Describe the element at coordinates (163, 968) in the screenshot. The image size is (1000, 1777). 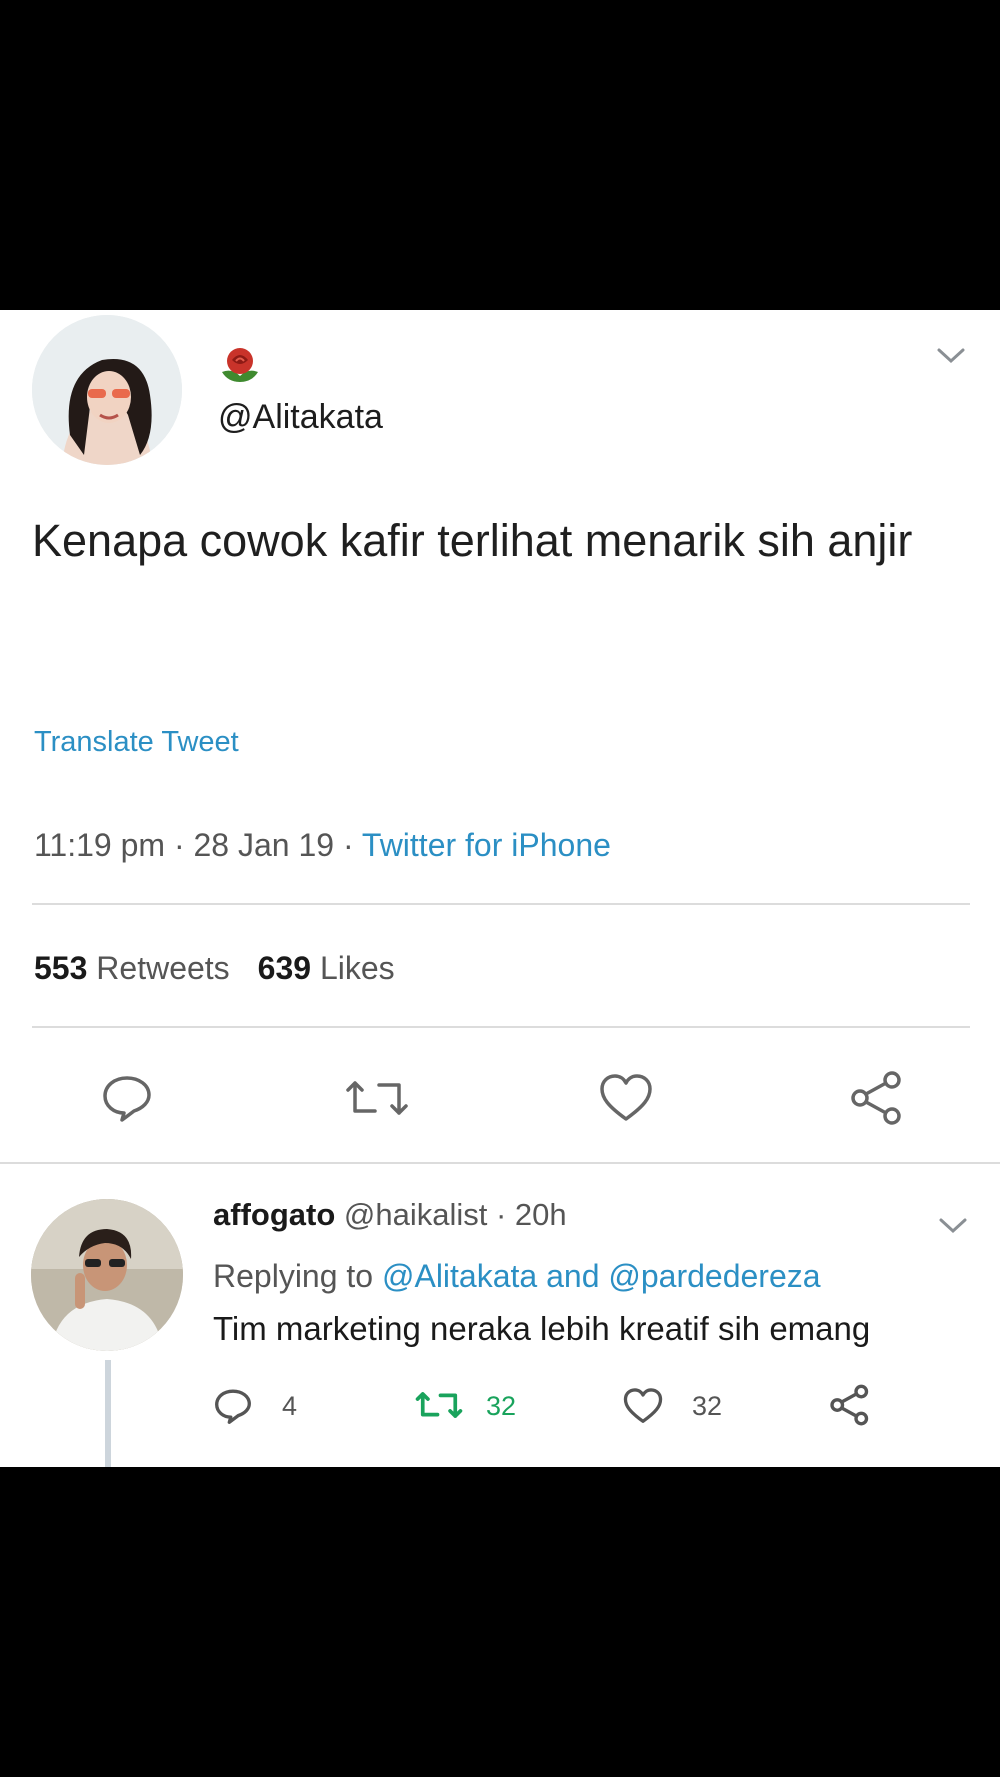
I see `retweets-label: Retweets` at that location.